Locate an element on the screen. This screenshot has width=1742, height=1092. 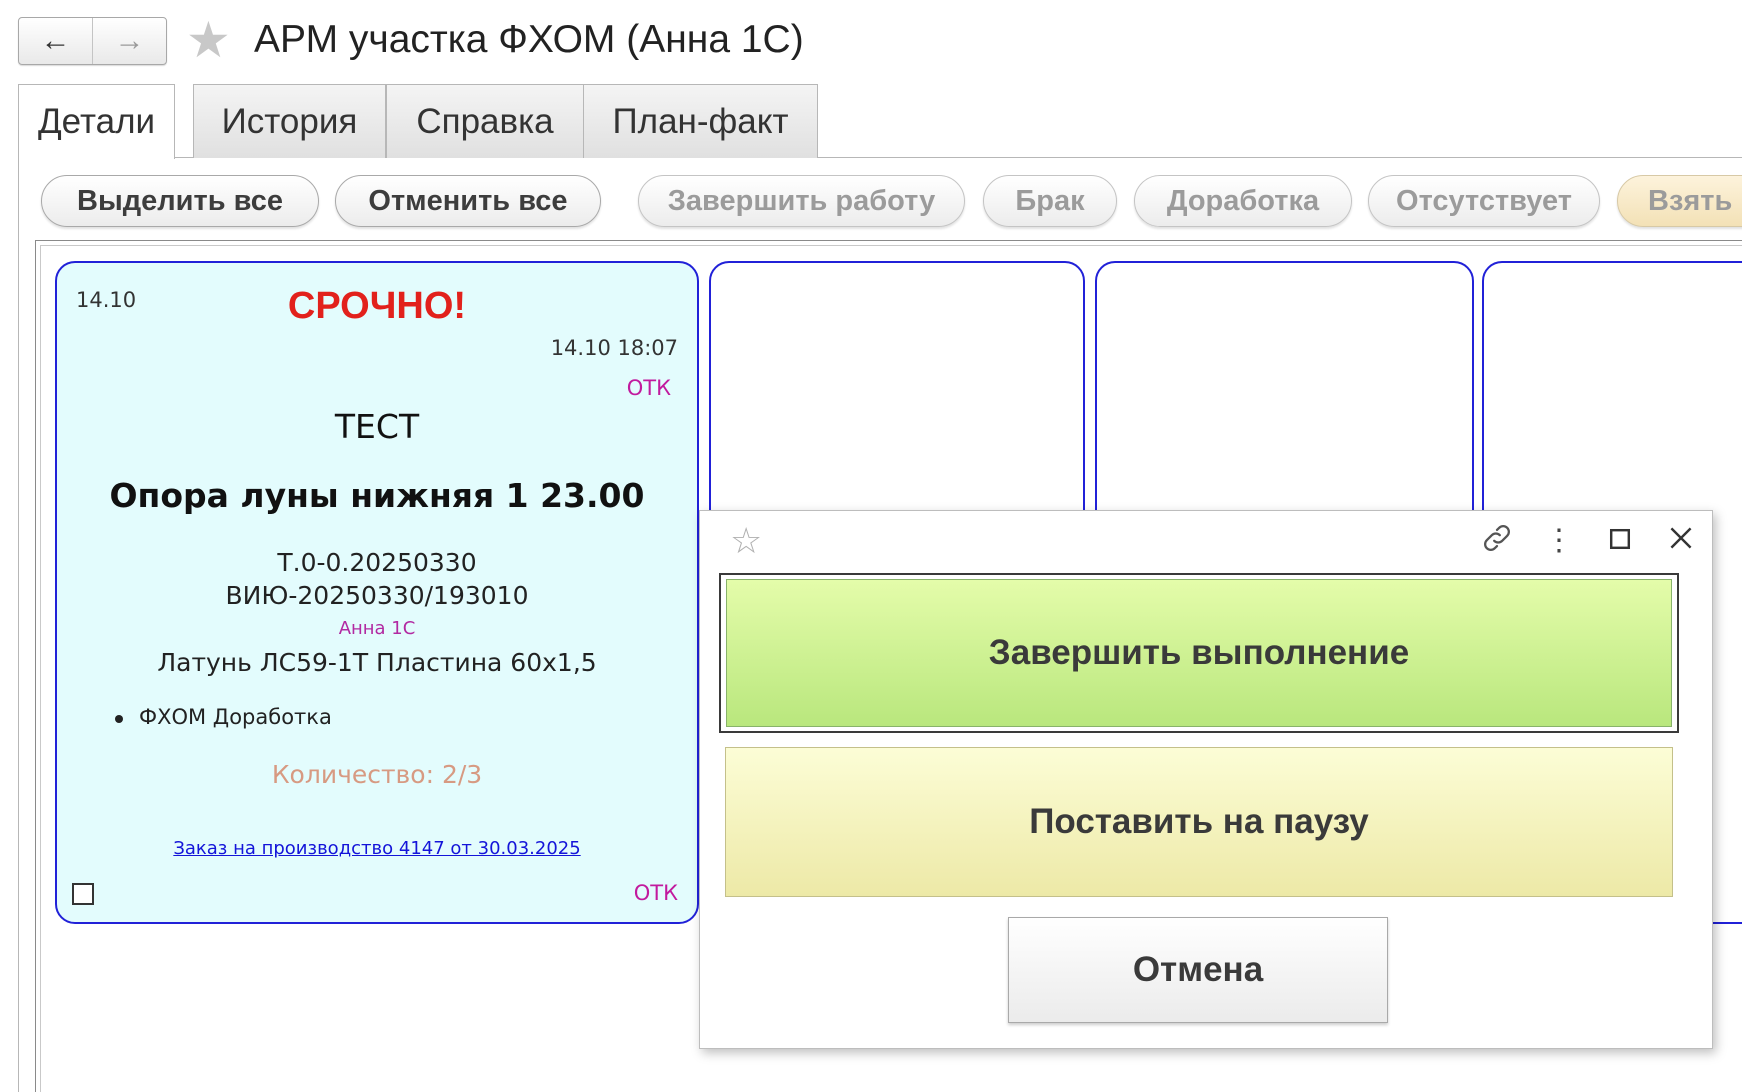
maximize-icon is located at coordinates (1620, 541).